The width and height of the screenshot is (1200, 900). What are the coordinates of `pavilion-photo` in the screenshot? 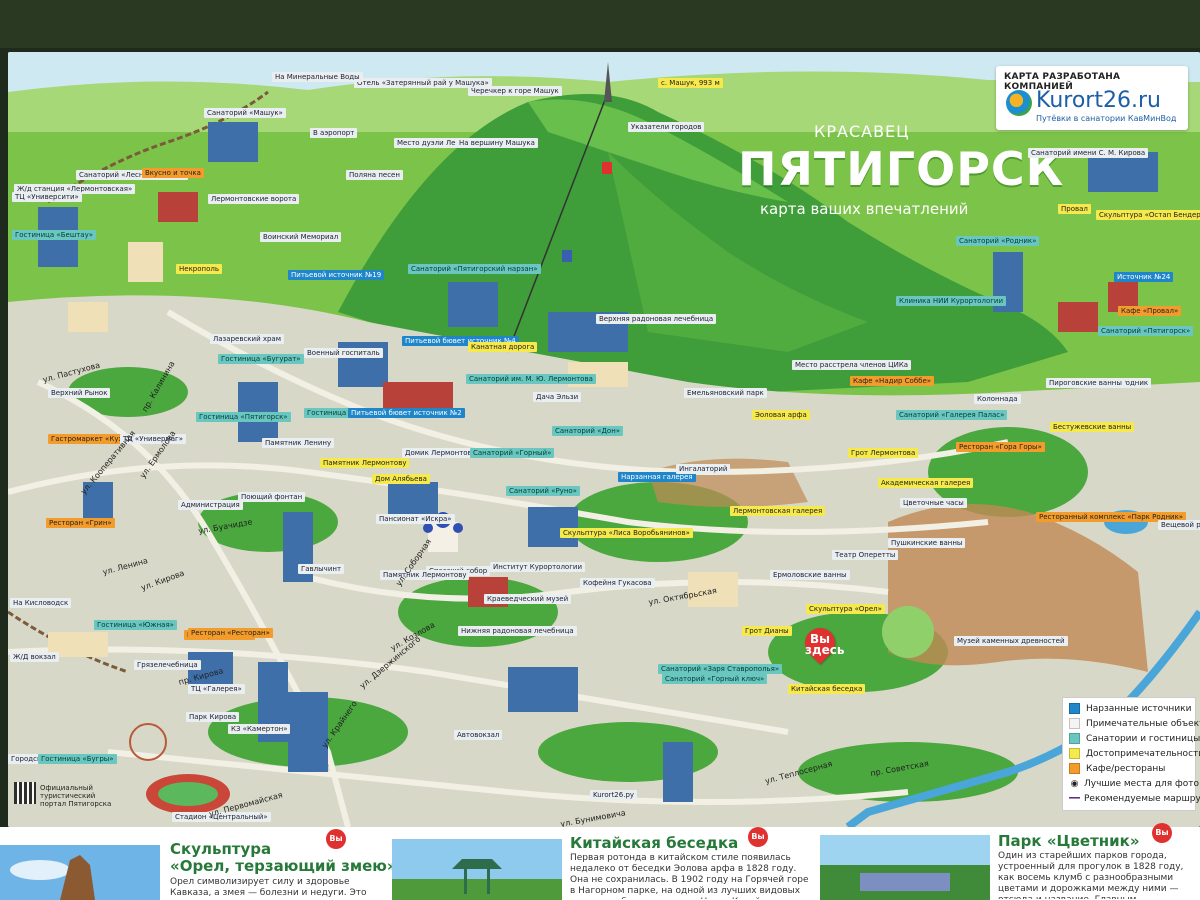 It's located at (477, 869).